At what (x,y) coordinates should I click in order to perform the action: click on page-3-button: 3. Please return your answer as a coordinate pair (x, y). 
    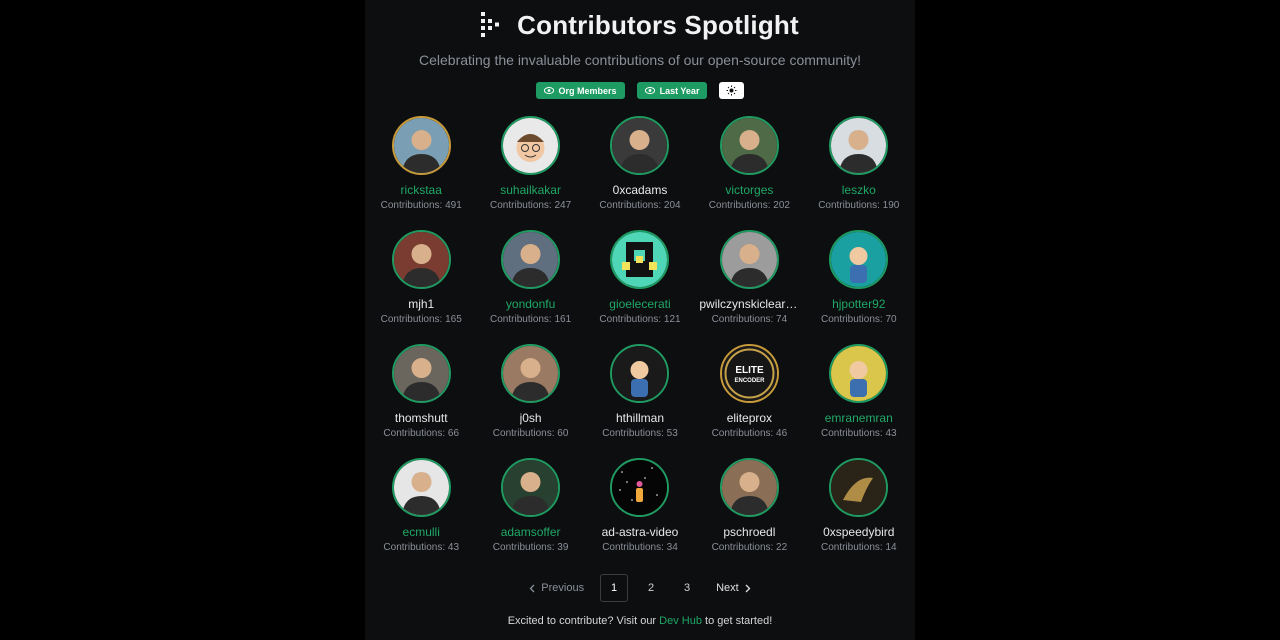
    Looking at the image, I should click on (687, 588).